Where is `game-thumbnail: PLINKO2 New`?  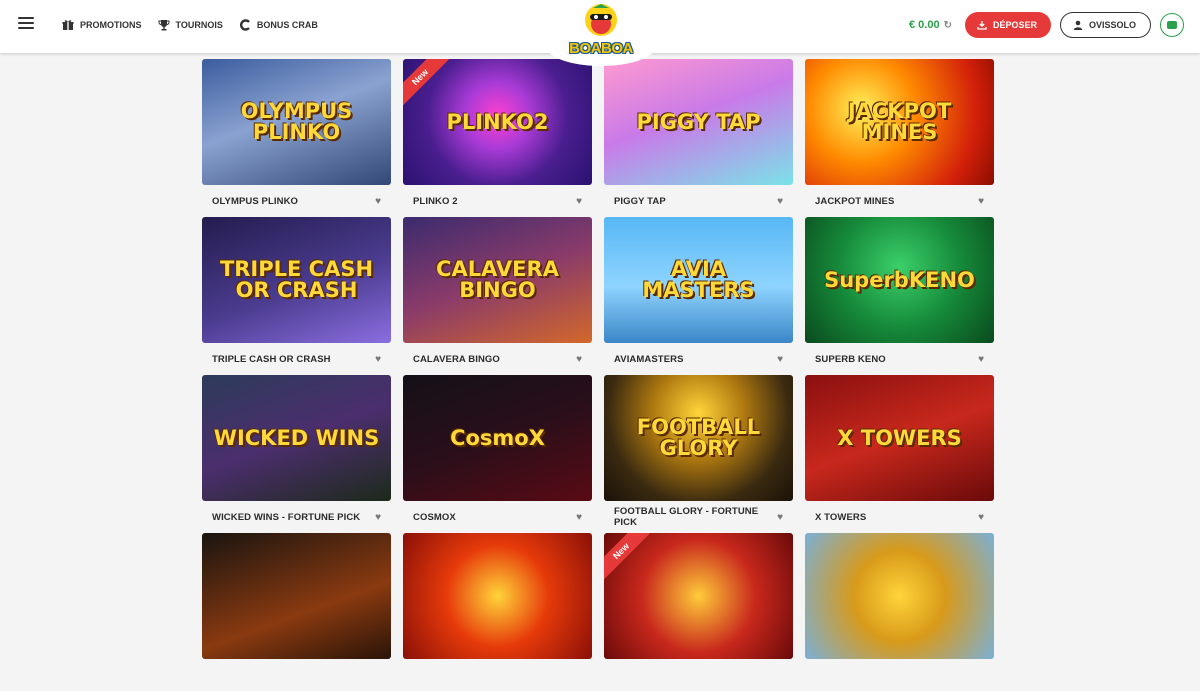
game-thumbnail: PLINKO2 New is located at coordinates (497, 122).